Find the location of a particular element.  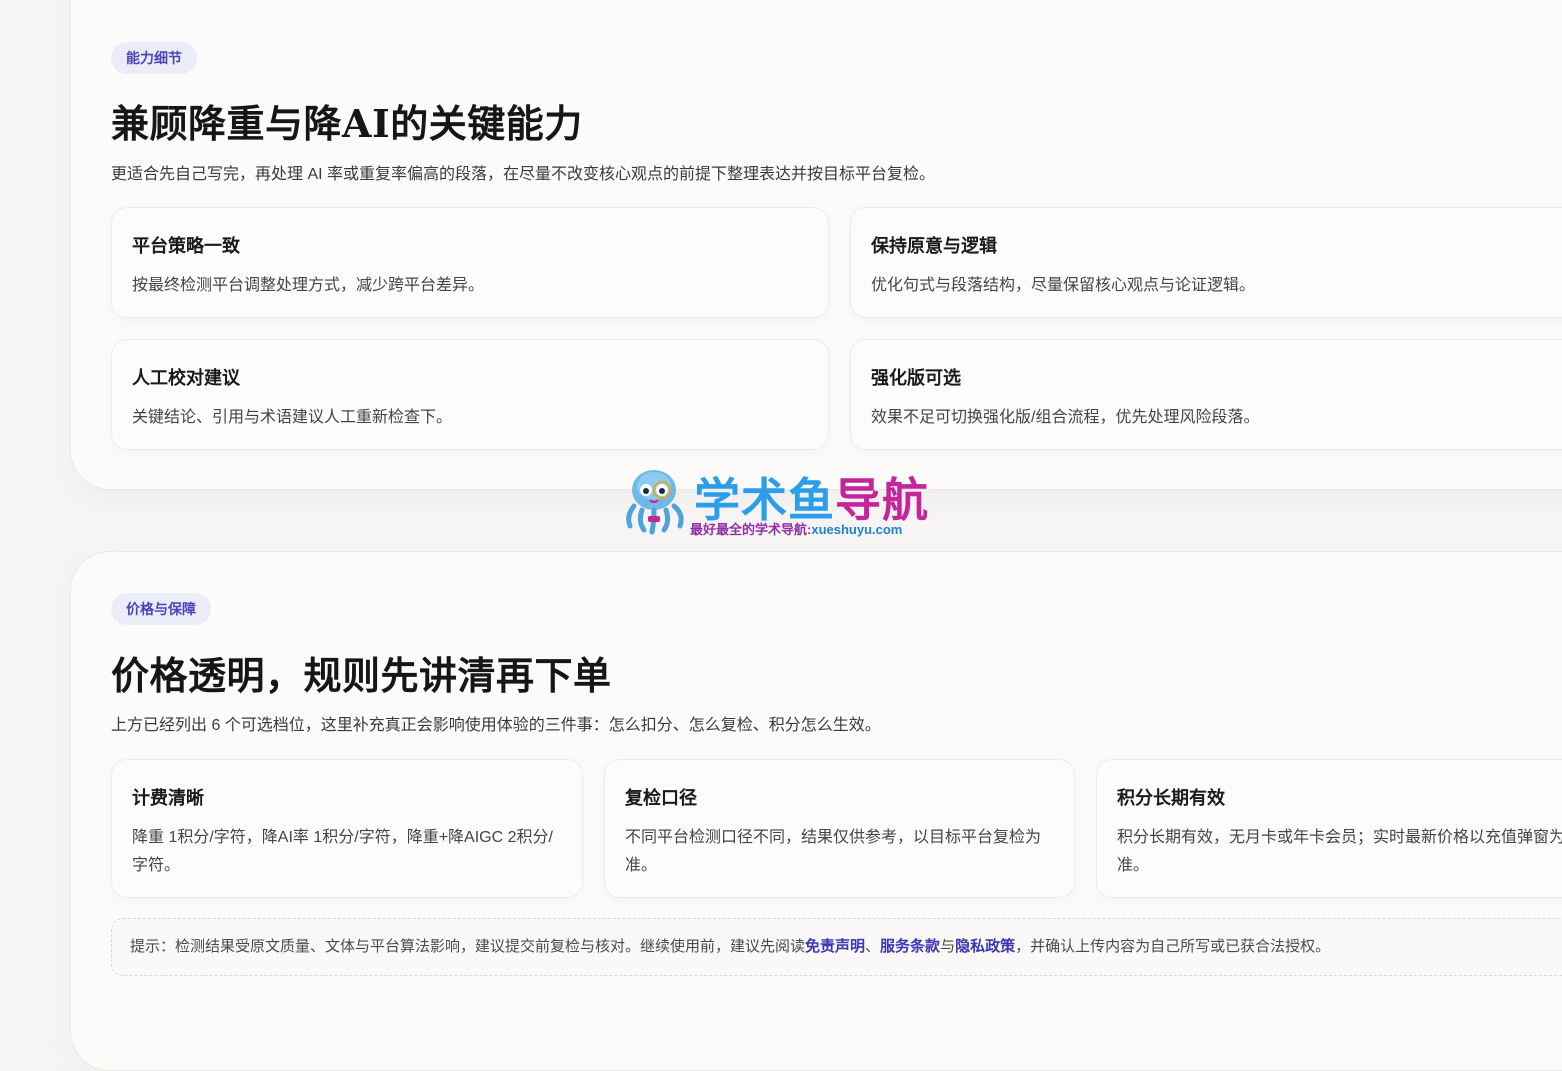

watermark-logo: 学术鱼导航 最好最全的学术导航:xueshuyu.com is located at coordinates (785, 502).